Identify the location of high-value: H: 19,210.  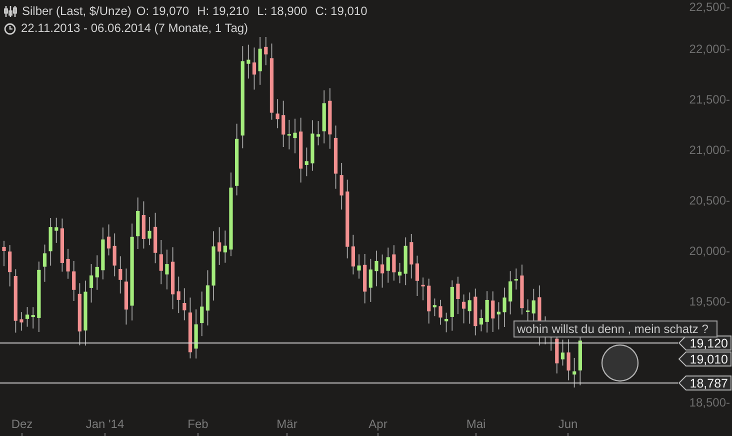
(223, 11).